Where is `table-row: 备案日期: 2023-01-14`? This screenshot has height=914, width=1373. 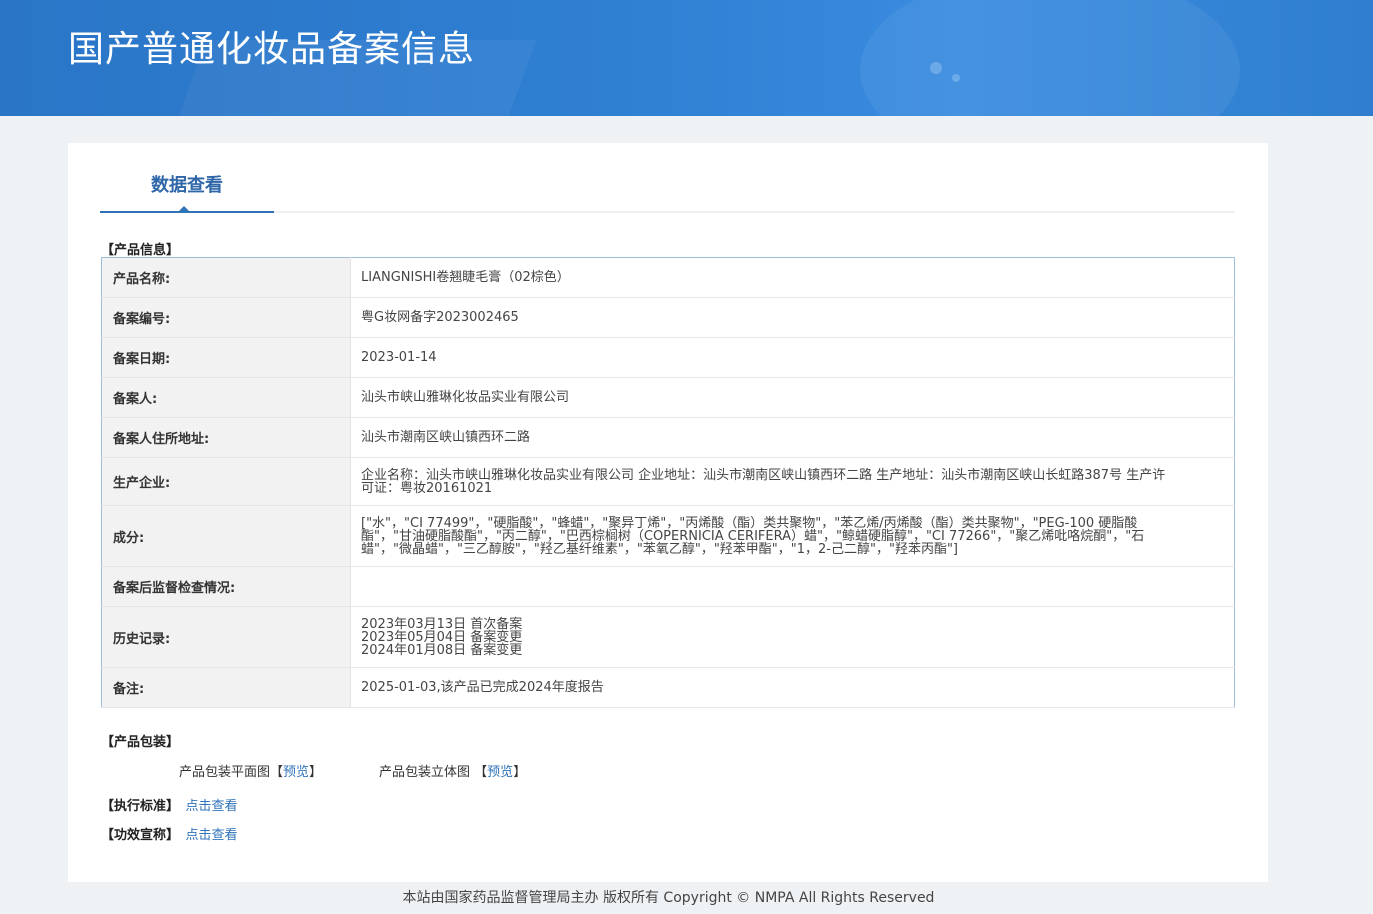
table-row: 备案日期: 2023-01-14 is located at coordinates (668, 357).